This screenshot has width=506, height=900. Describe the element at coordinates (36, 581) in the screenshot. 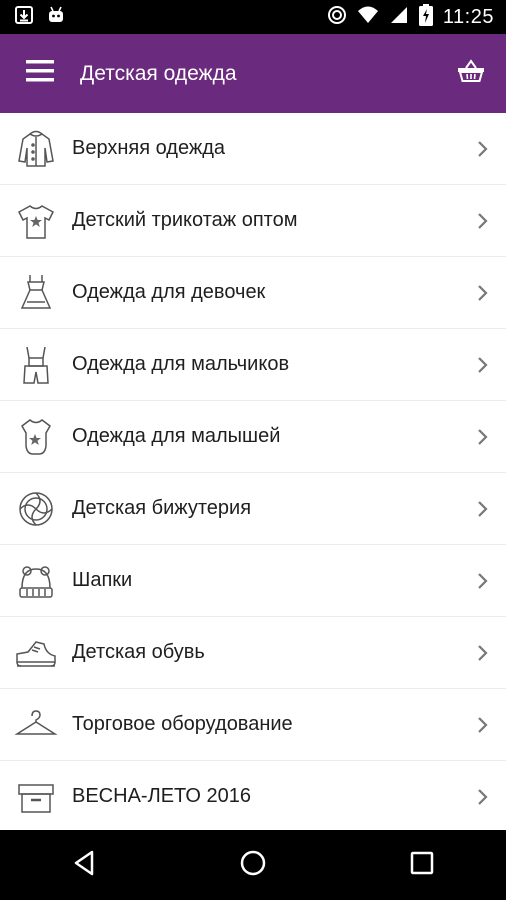

I see `hat-icon` at that location.